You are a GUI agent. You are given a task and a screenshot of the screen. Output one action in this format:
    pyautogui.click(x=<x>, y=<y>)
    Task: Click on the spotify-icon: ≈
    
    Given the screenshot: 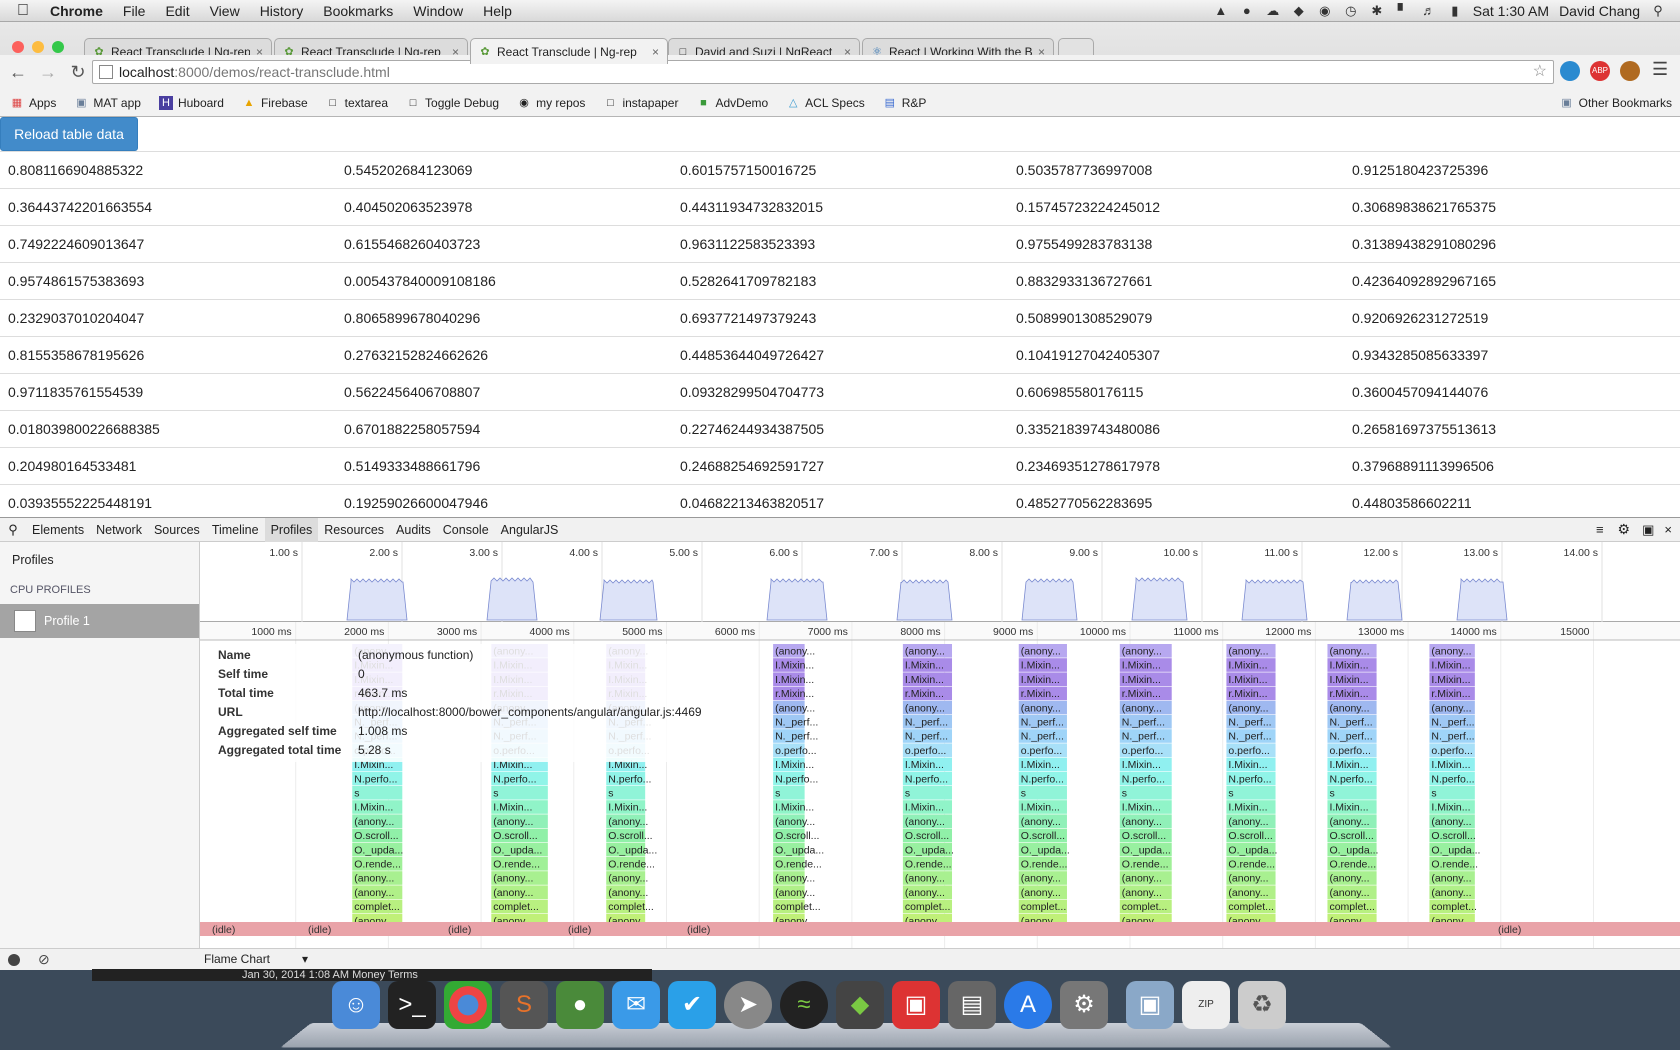 What is the action you would take?
    pyautogui.click(x=804, y=1005)
    